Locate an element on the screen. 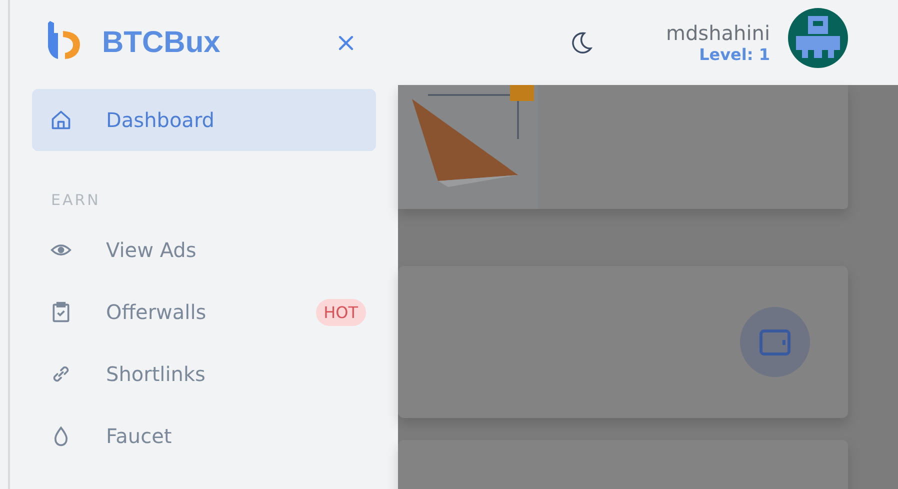  avatar-icon is located at coordinates (818, 38).